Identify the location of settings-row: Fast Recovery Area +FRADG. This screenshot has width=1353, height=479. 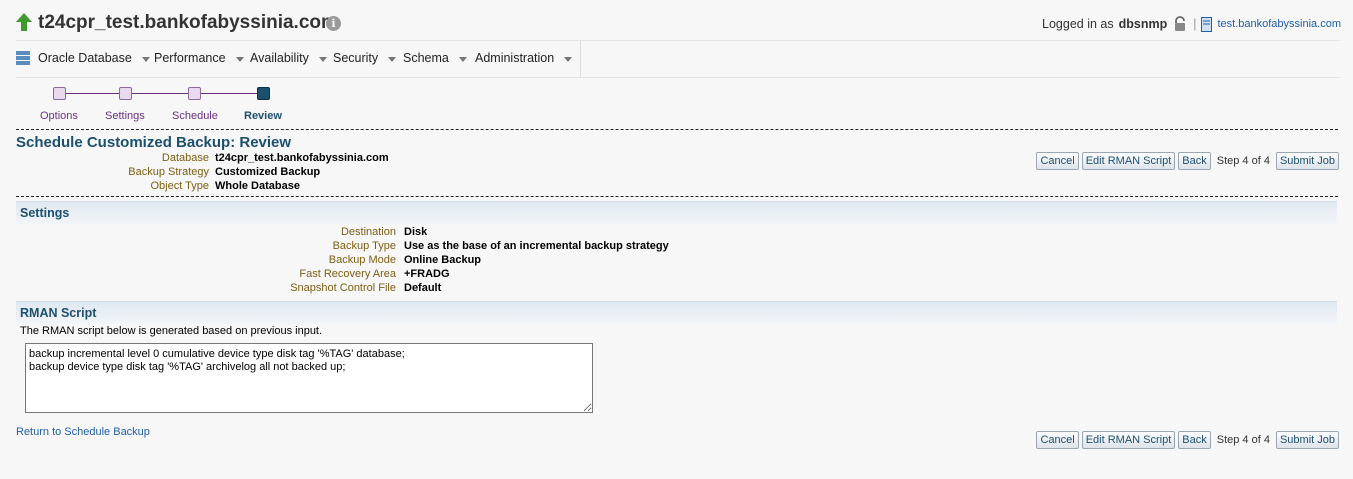
(355, 274).